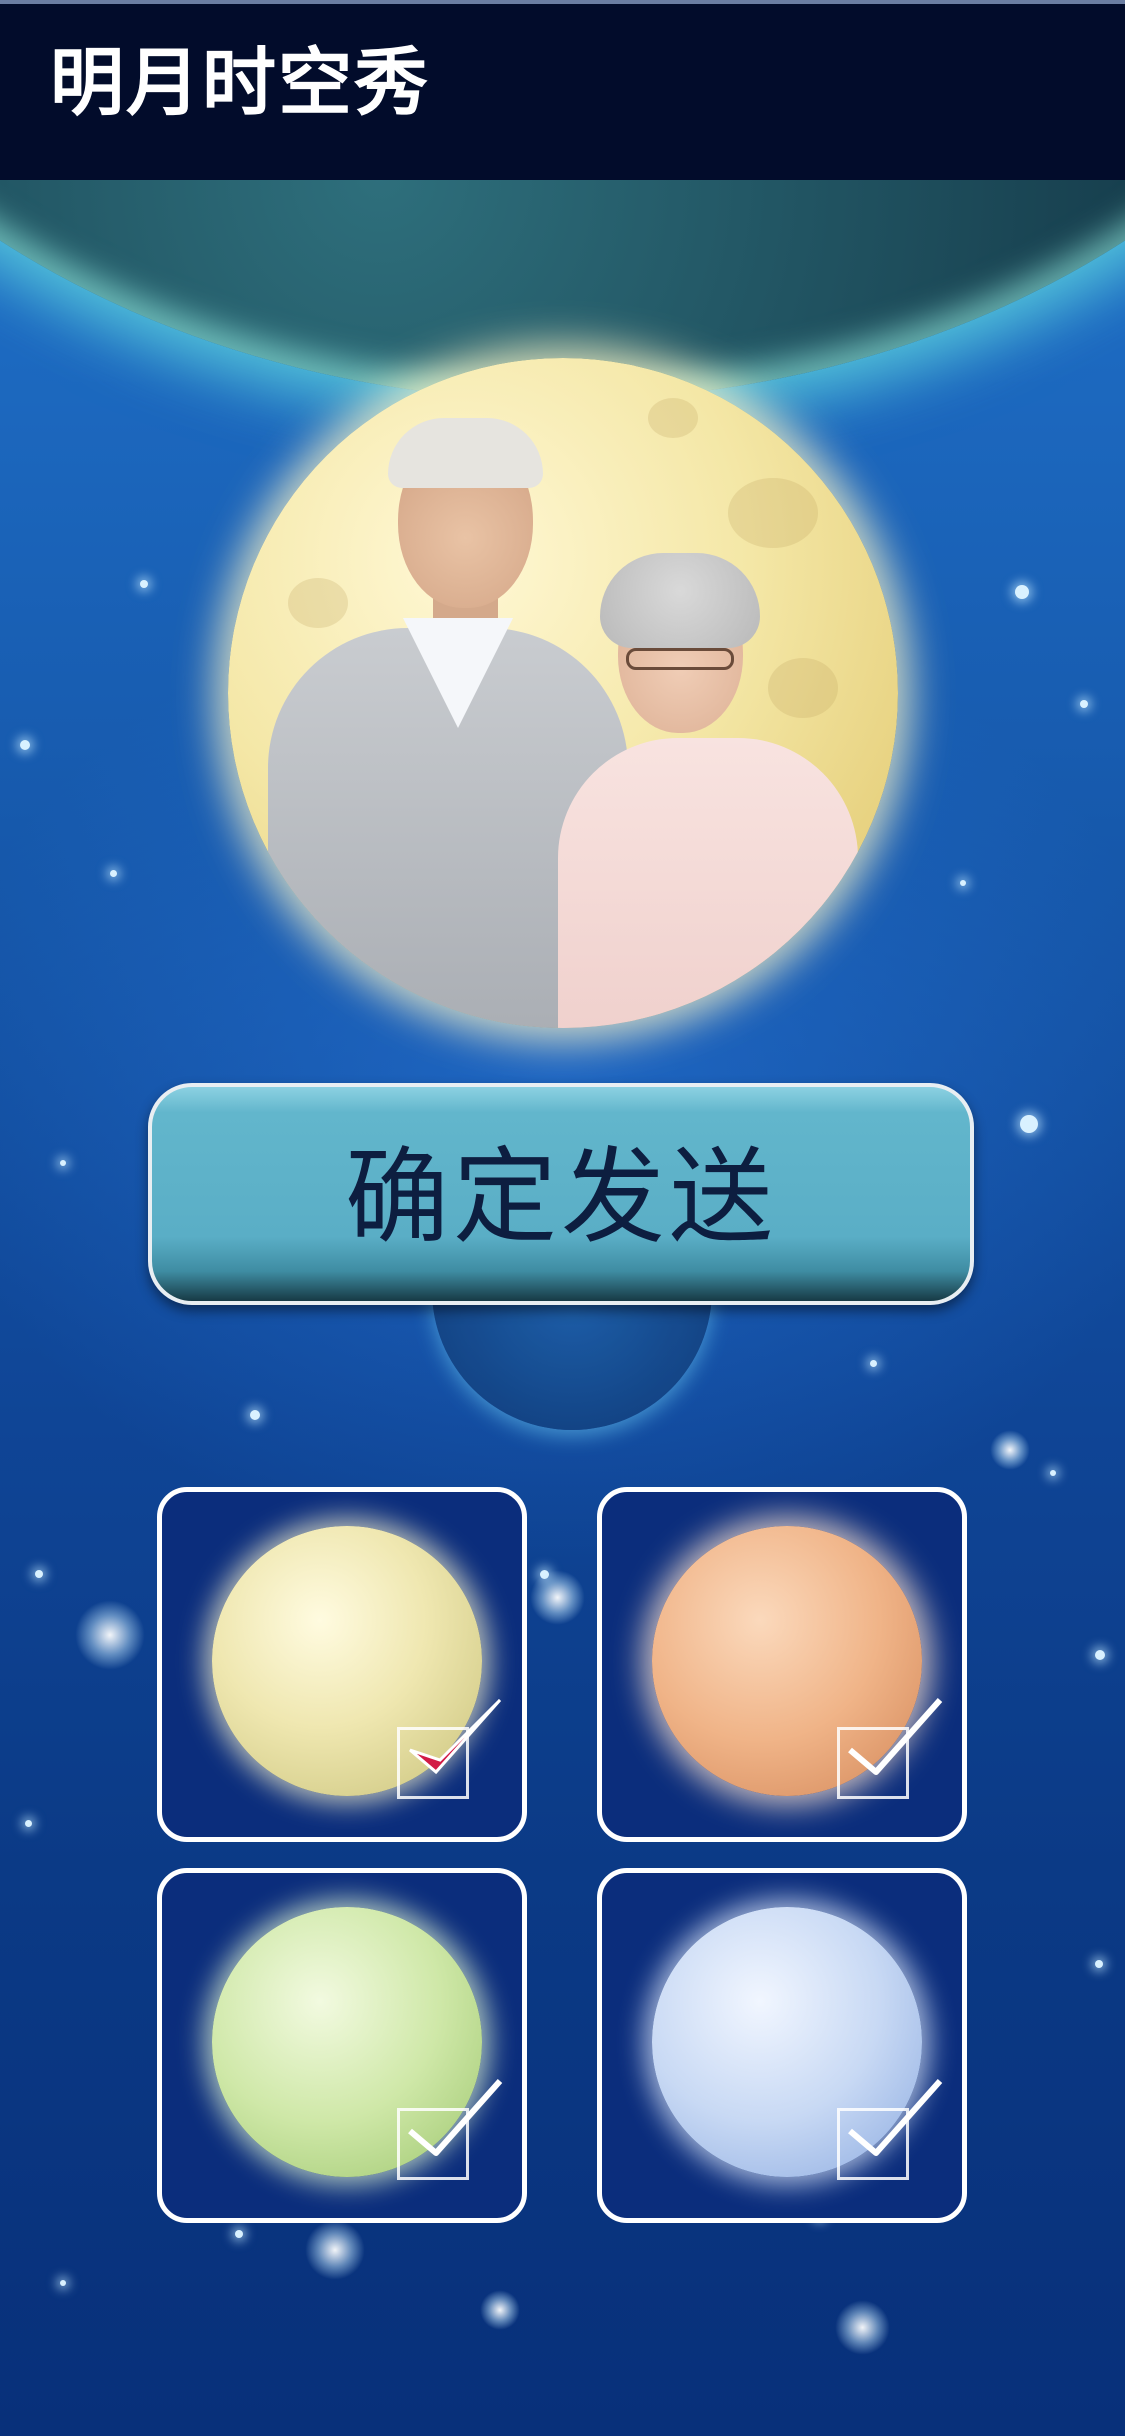 This screenshot has height=2436, width=1125. I want to click on moon-option-orange, so click(782, 1664).